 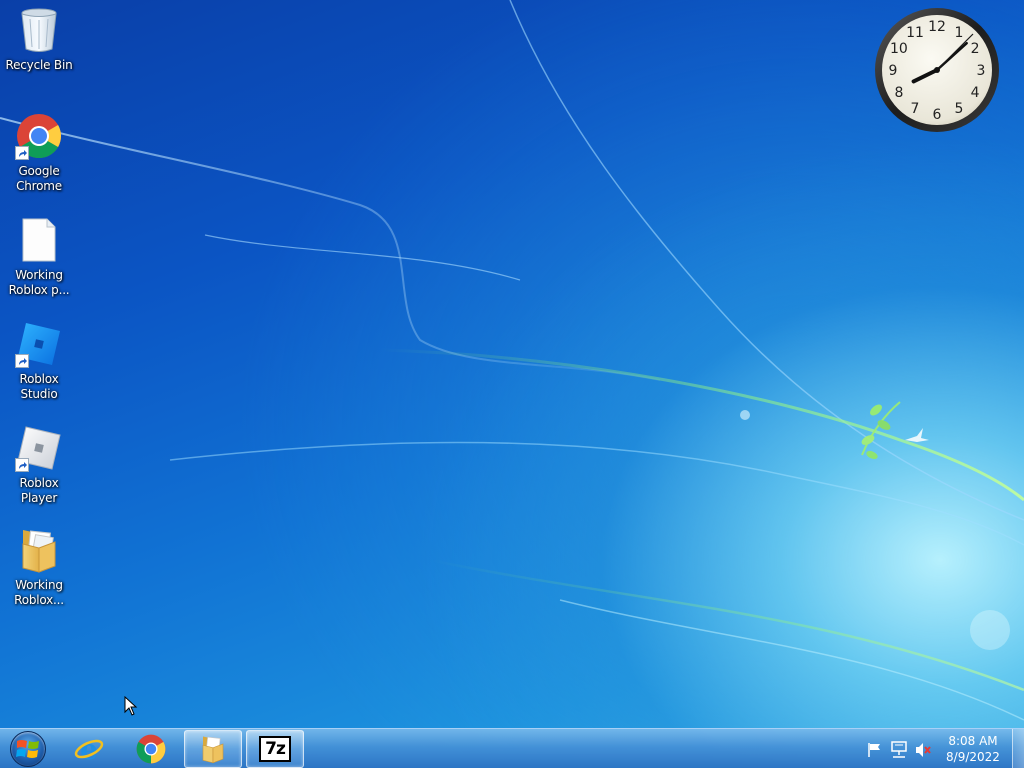 I want to click on desktop-icon-recycle-bin: Recycle Bin, so click(x=39, y=39).